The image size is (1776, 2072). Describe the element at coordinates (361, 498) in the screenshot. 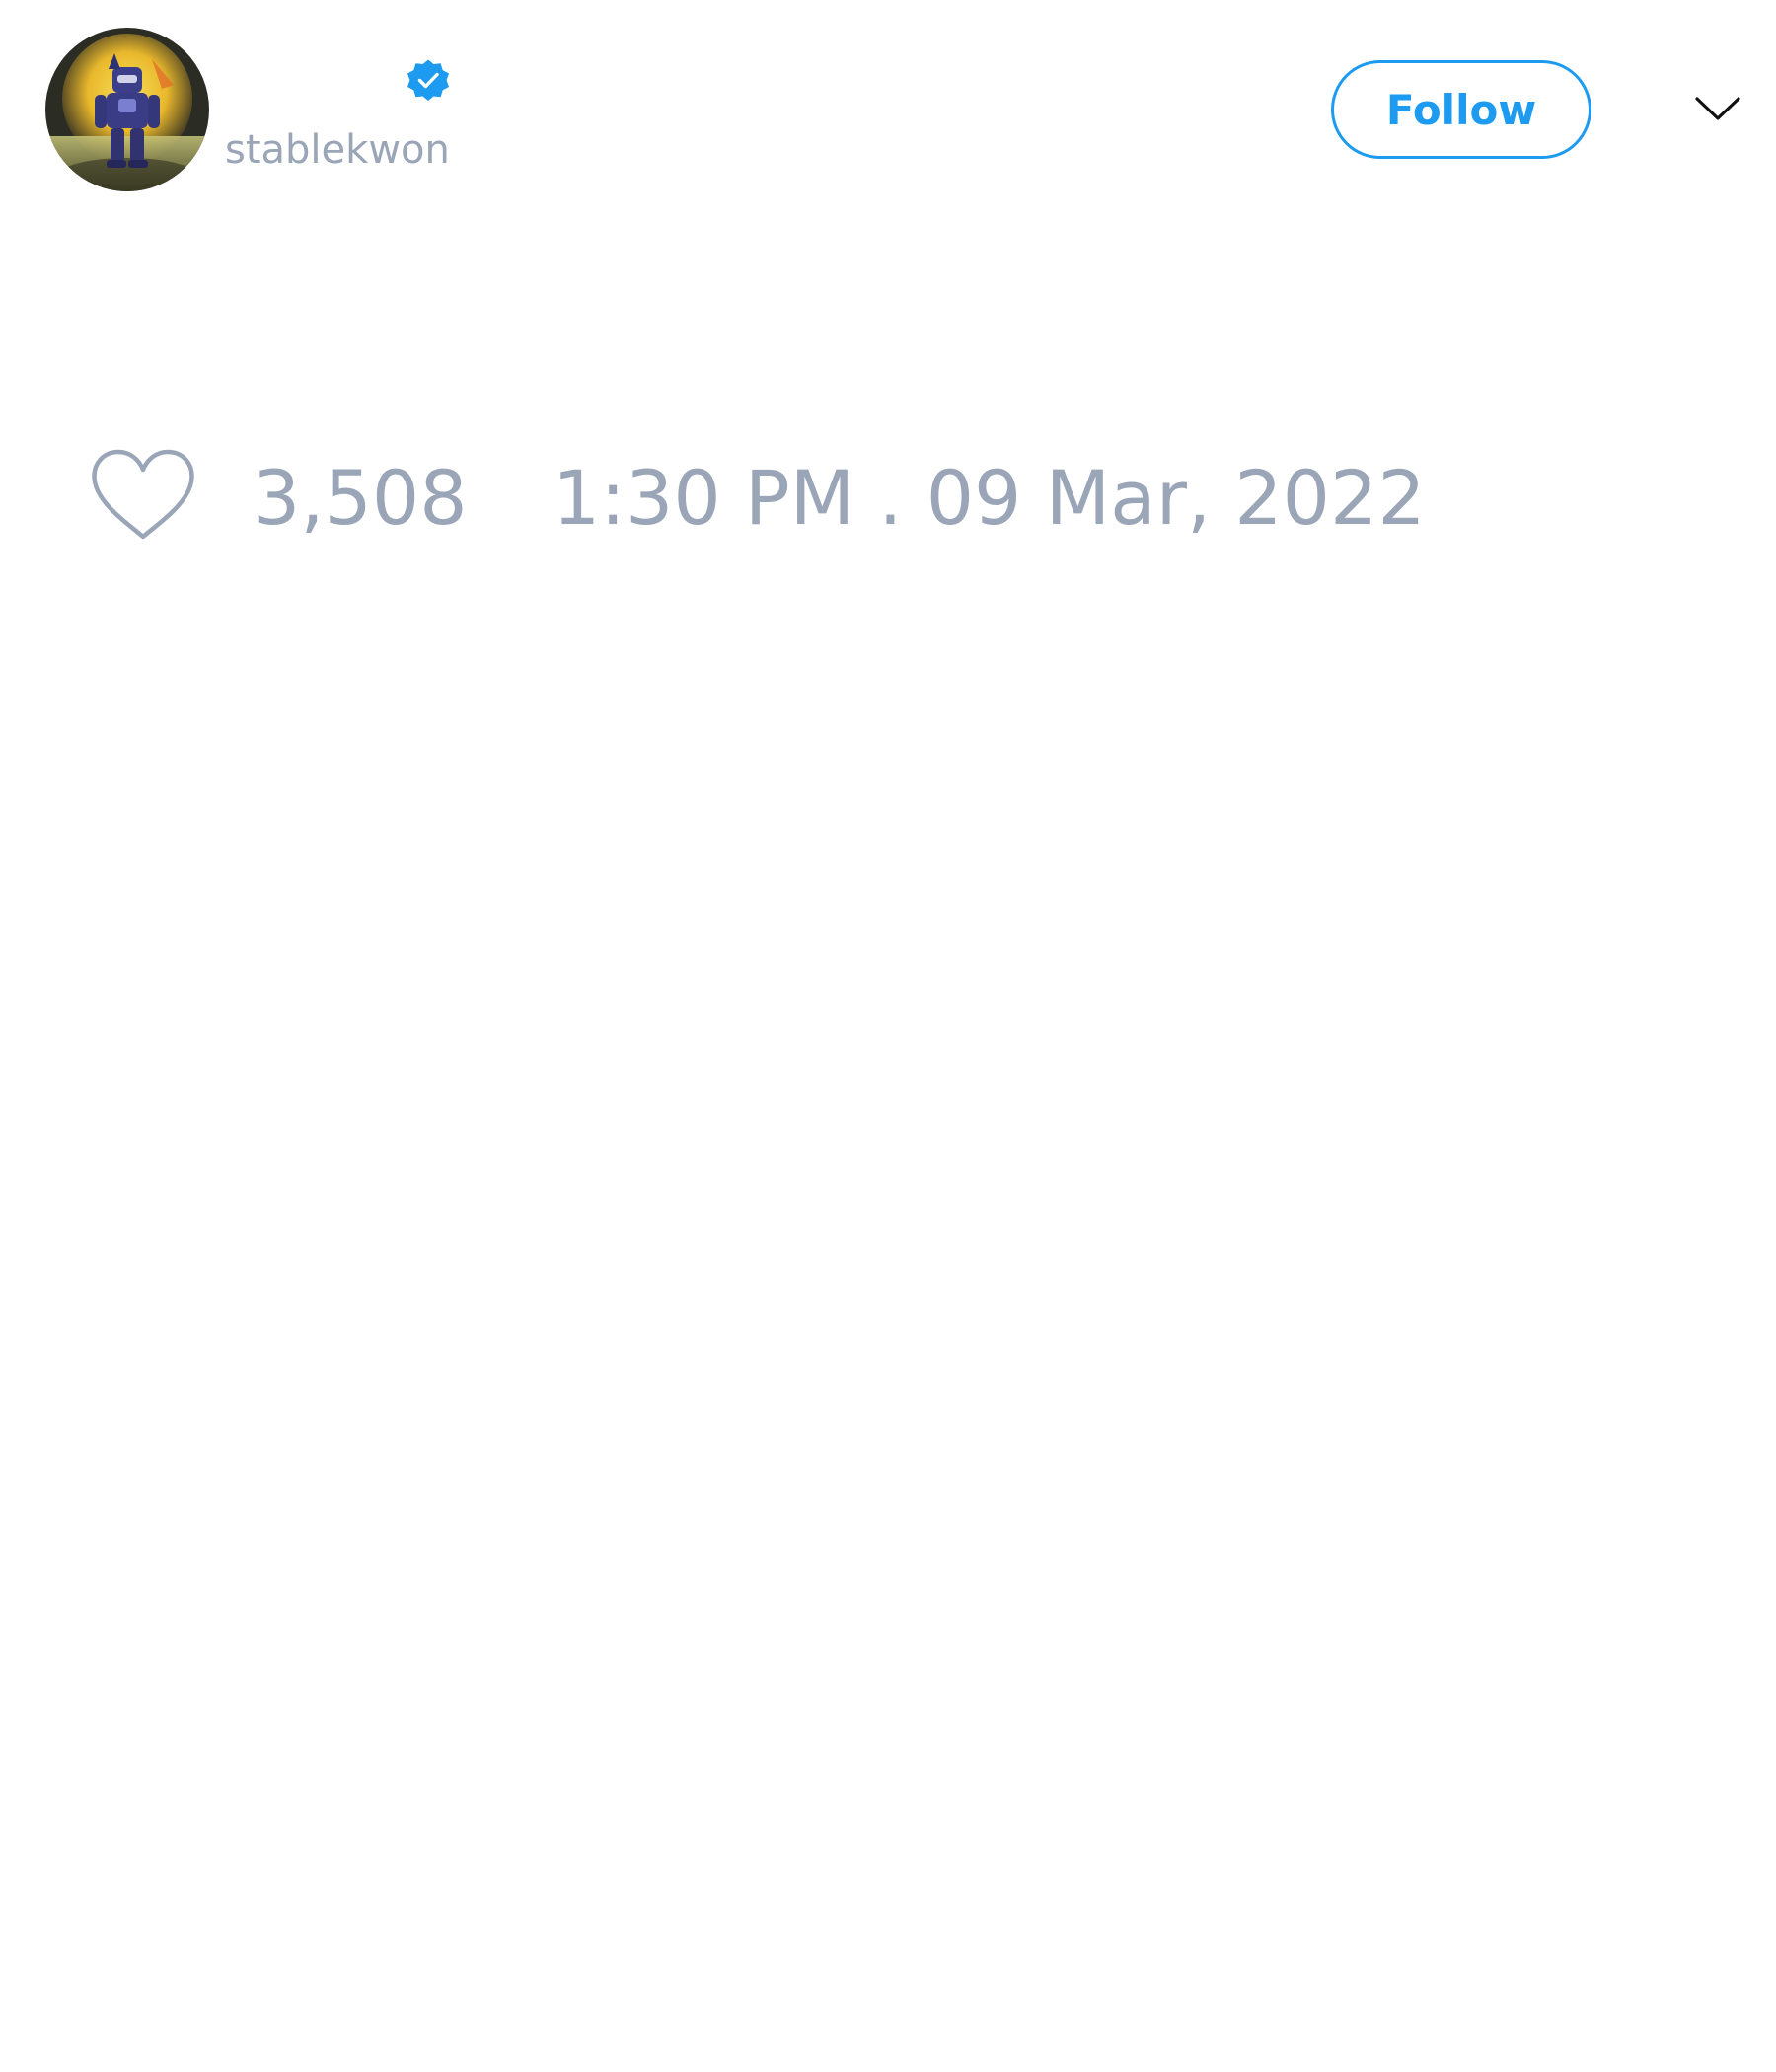

I see `like-count: 3,508` at that location.